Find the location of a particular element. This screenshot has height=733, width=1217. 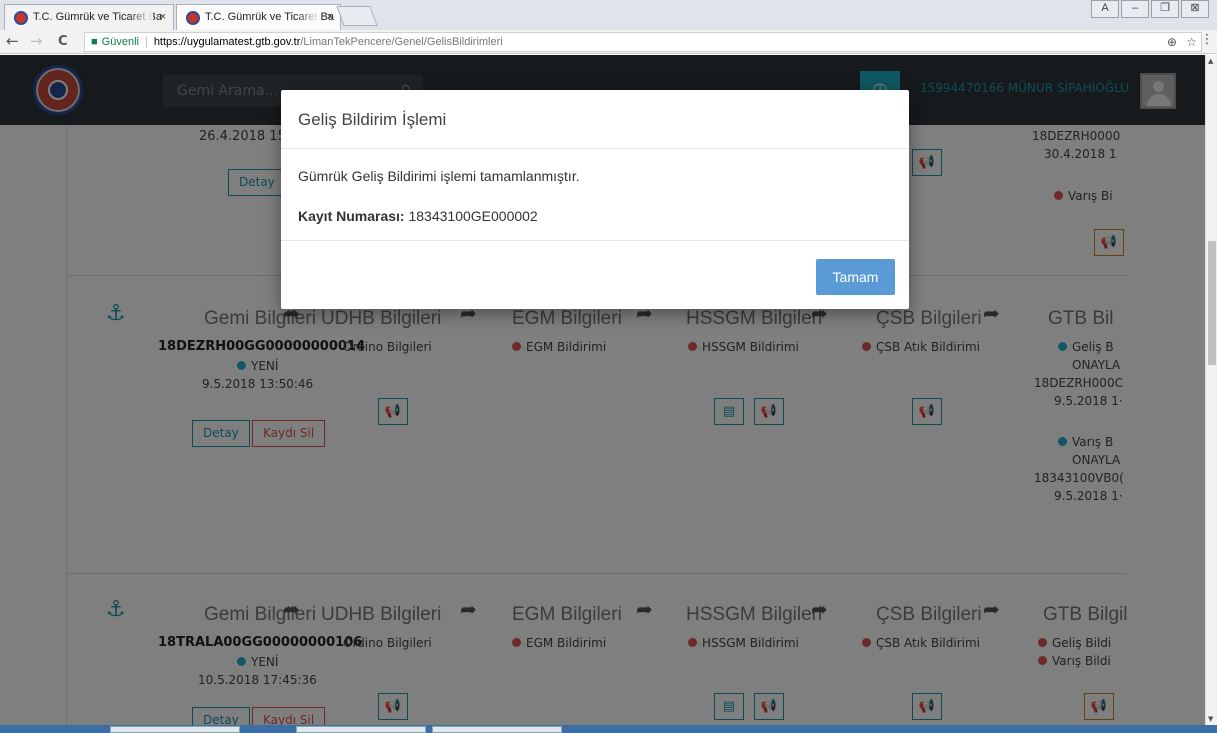

browser-menu-icon: ⋮ is located at coordinates (1207, 39).